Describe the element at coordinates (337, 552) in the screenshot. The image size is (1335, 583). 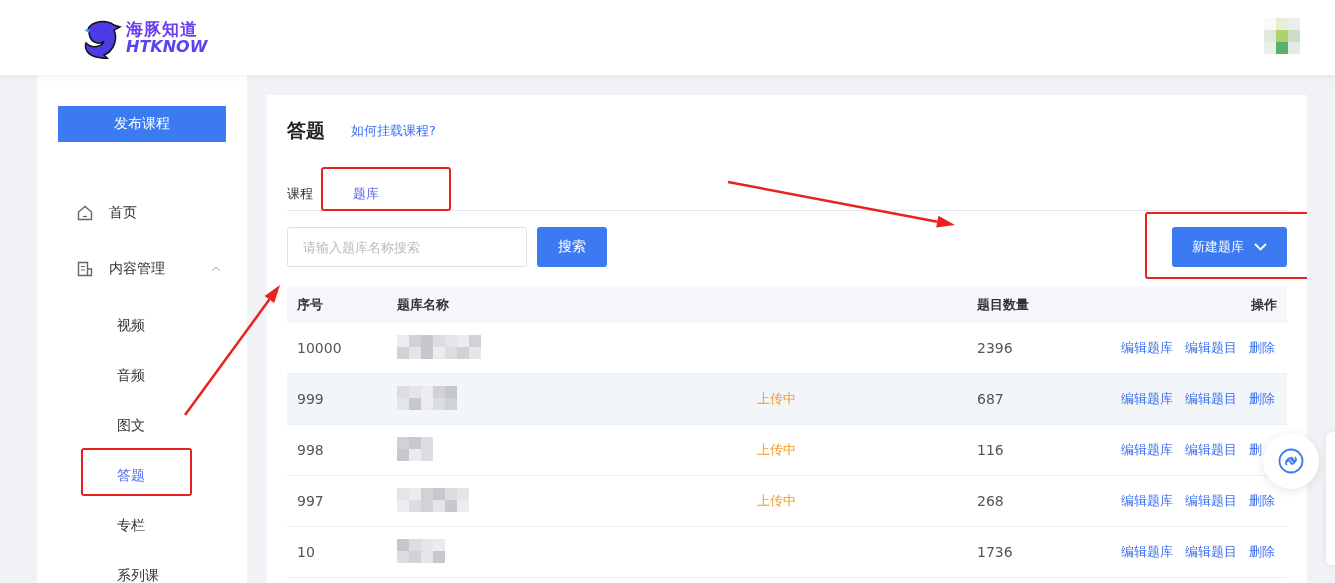
I see `table-cell: 10` at that location.